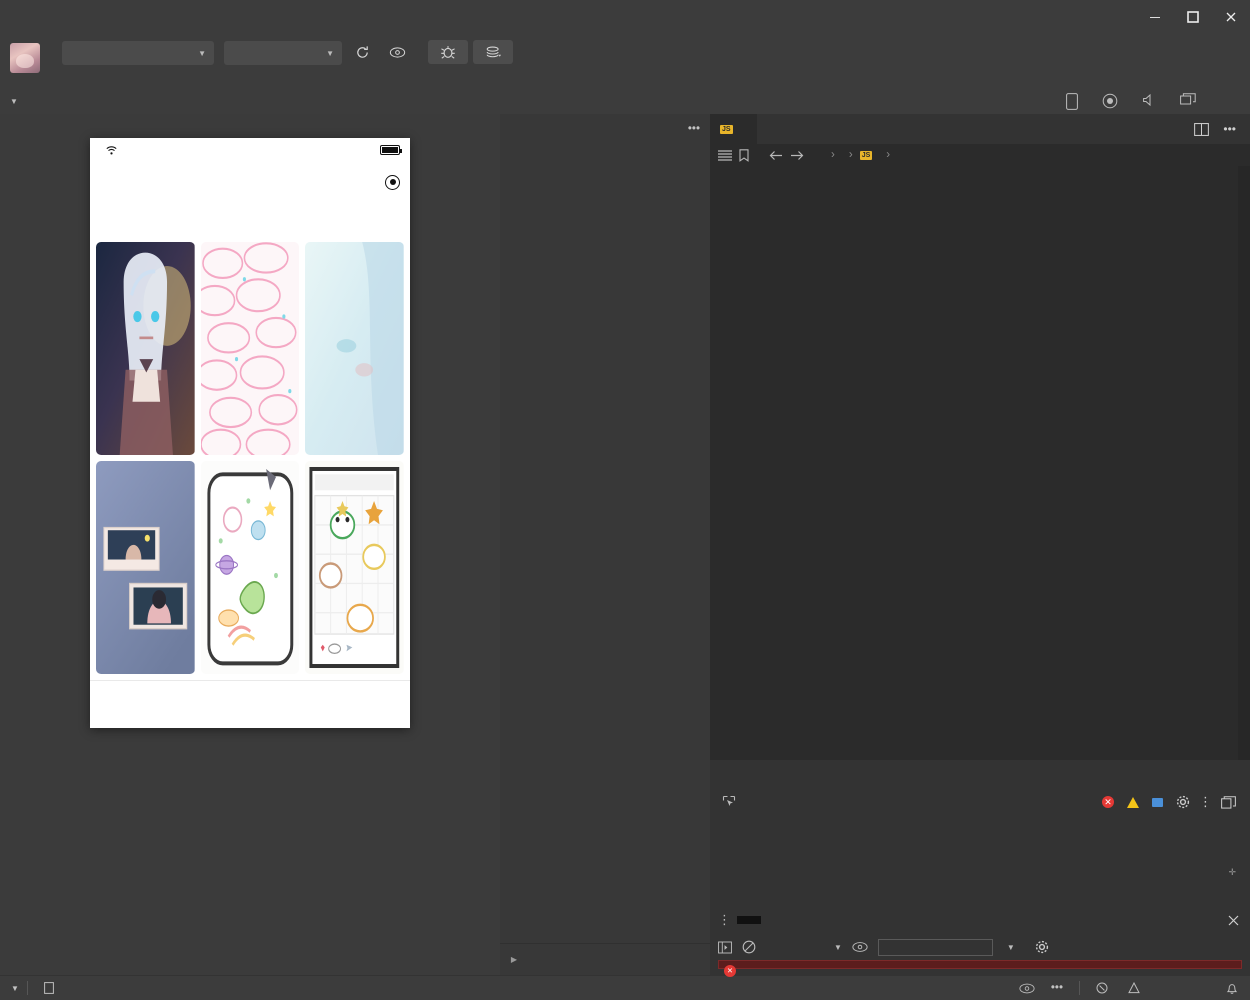 The width and height of the screenshot is (1250, 1000). I want to click on info-count-badge, so click(1159, 802).